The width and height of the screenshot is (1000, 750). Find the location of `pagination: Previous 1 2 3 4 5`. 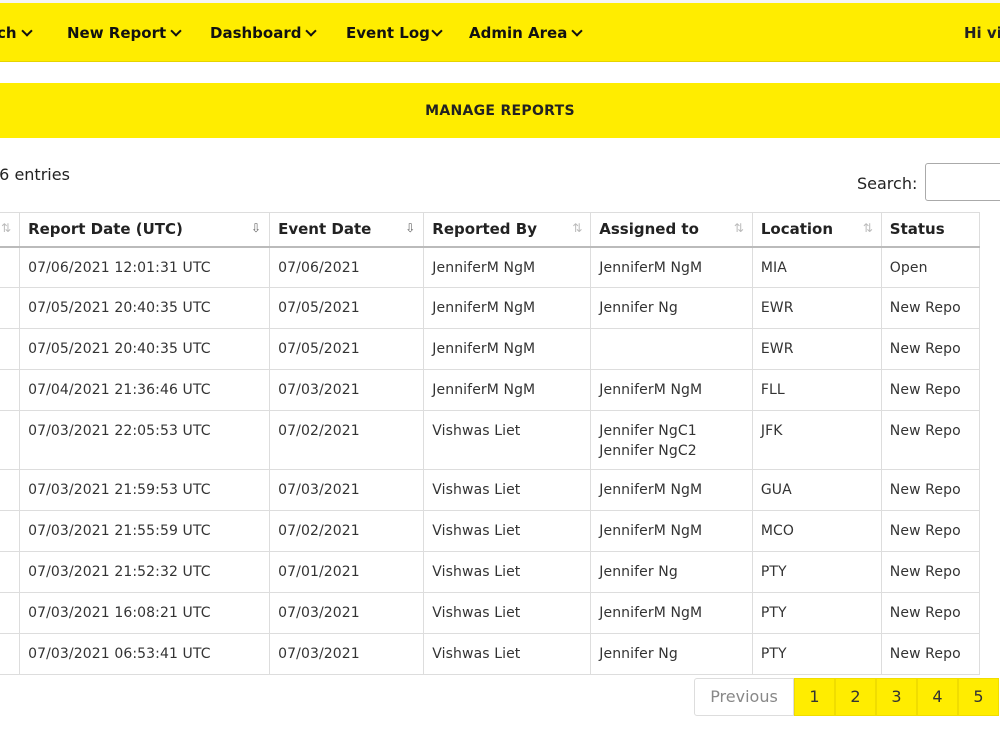

pagination: Previous 1 2 3 4 5 is located at coordinates (846, 697).